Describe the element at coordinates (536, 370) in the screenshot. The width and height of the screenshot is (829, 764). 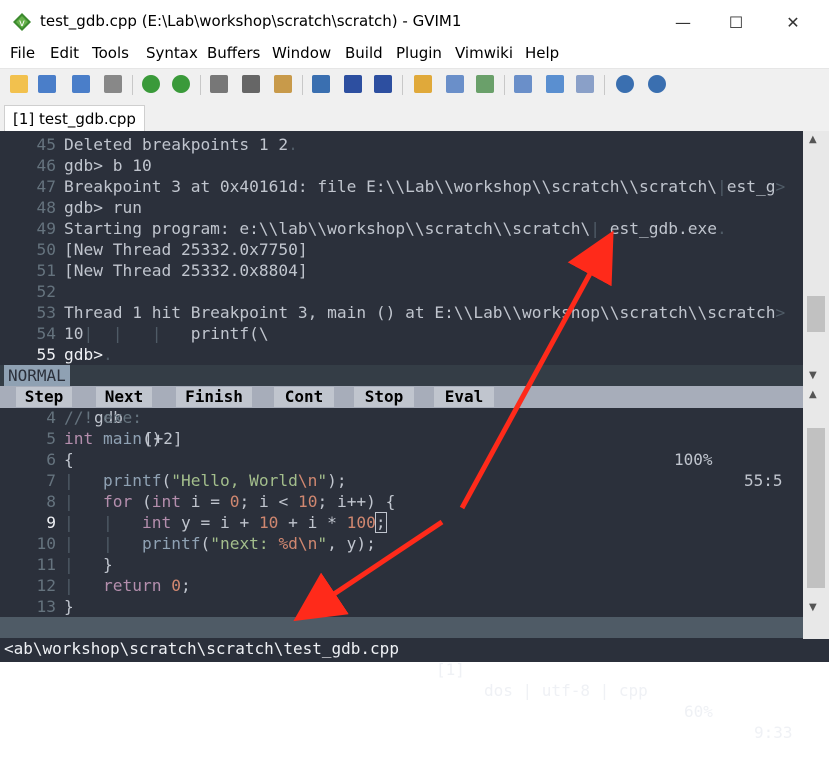
I see `annotation-arrow-up` at that location.